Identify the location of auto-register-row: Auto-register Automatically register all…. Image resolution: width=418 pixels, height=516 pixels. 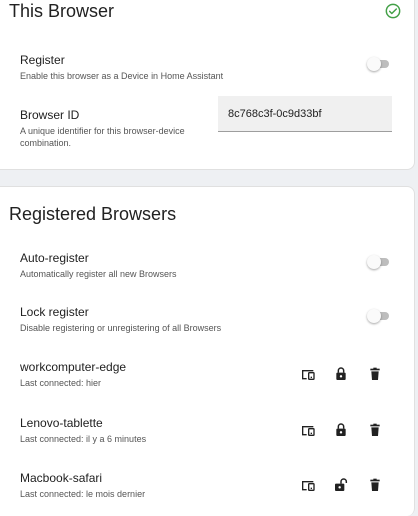
(207, 267).